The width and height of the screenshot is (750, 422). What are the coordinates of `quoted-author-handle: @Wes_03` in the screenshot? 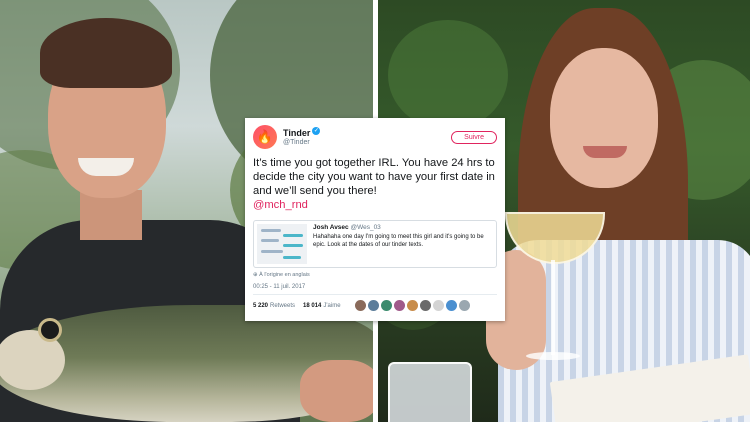 It's located at (365, 227).